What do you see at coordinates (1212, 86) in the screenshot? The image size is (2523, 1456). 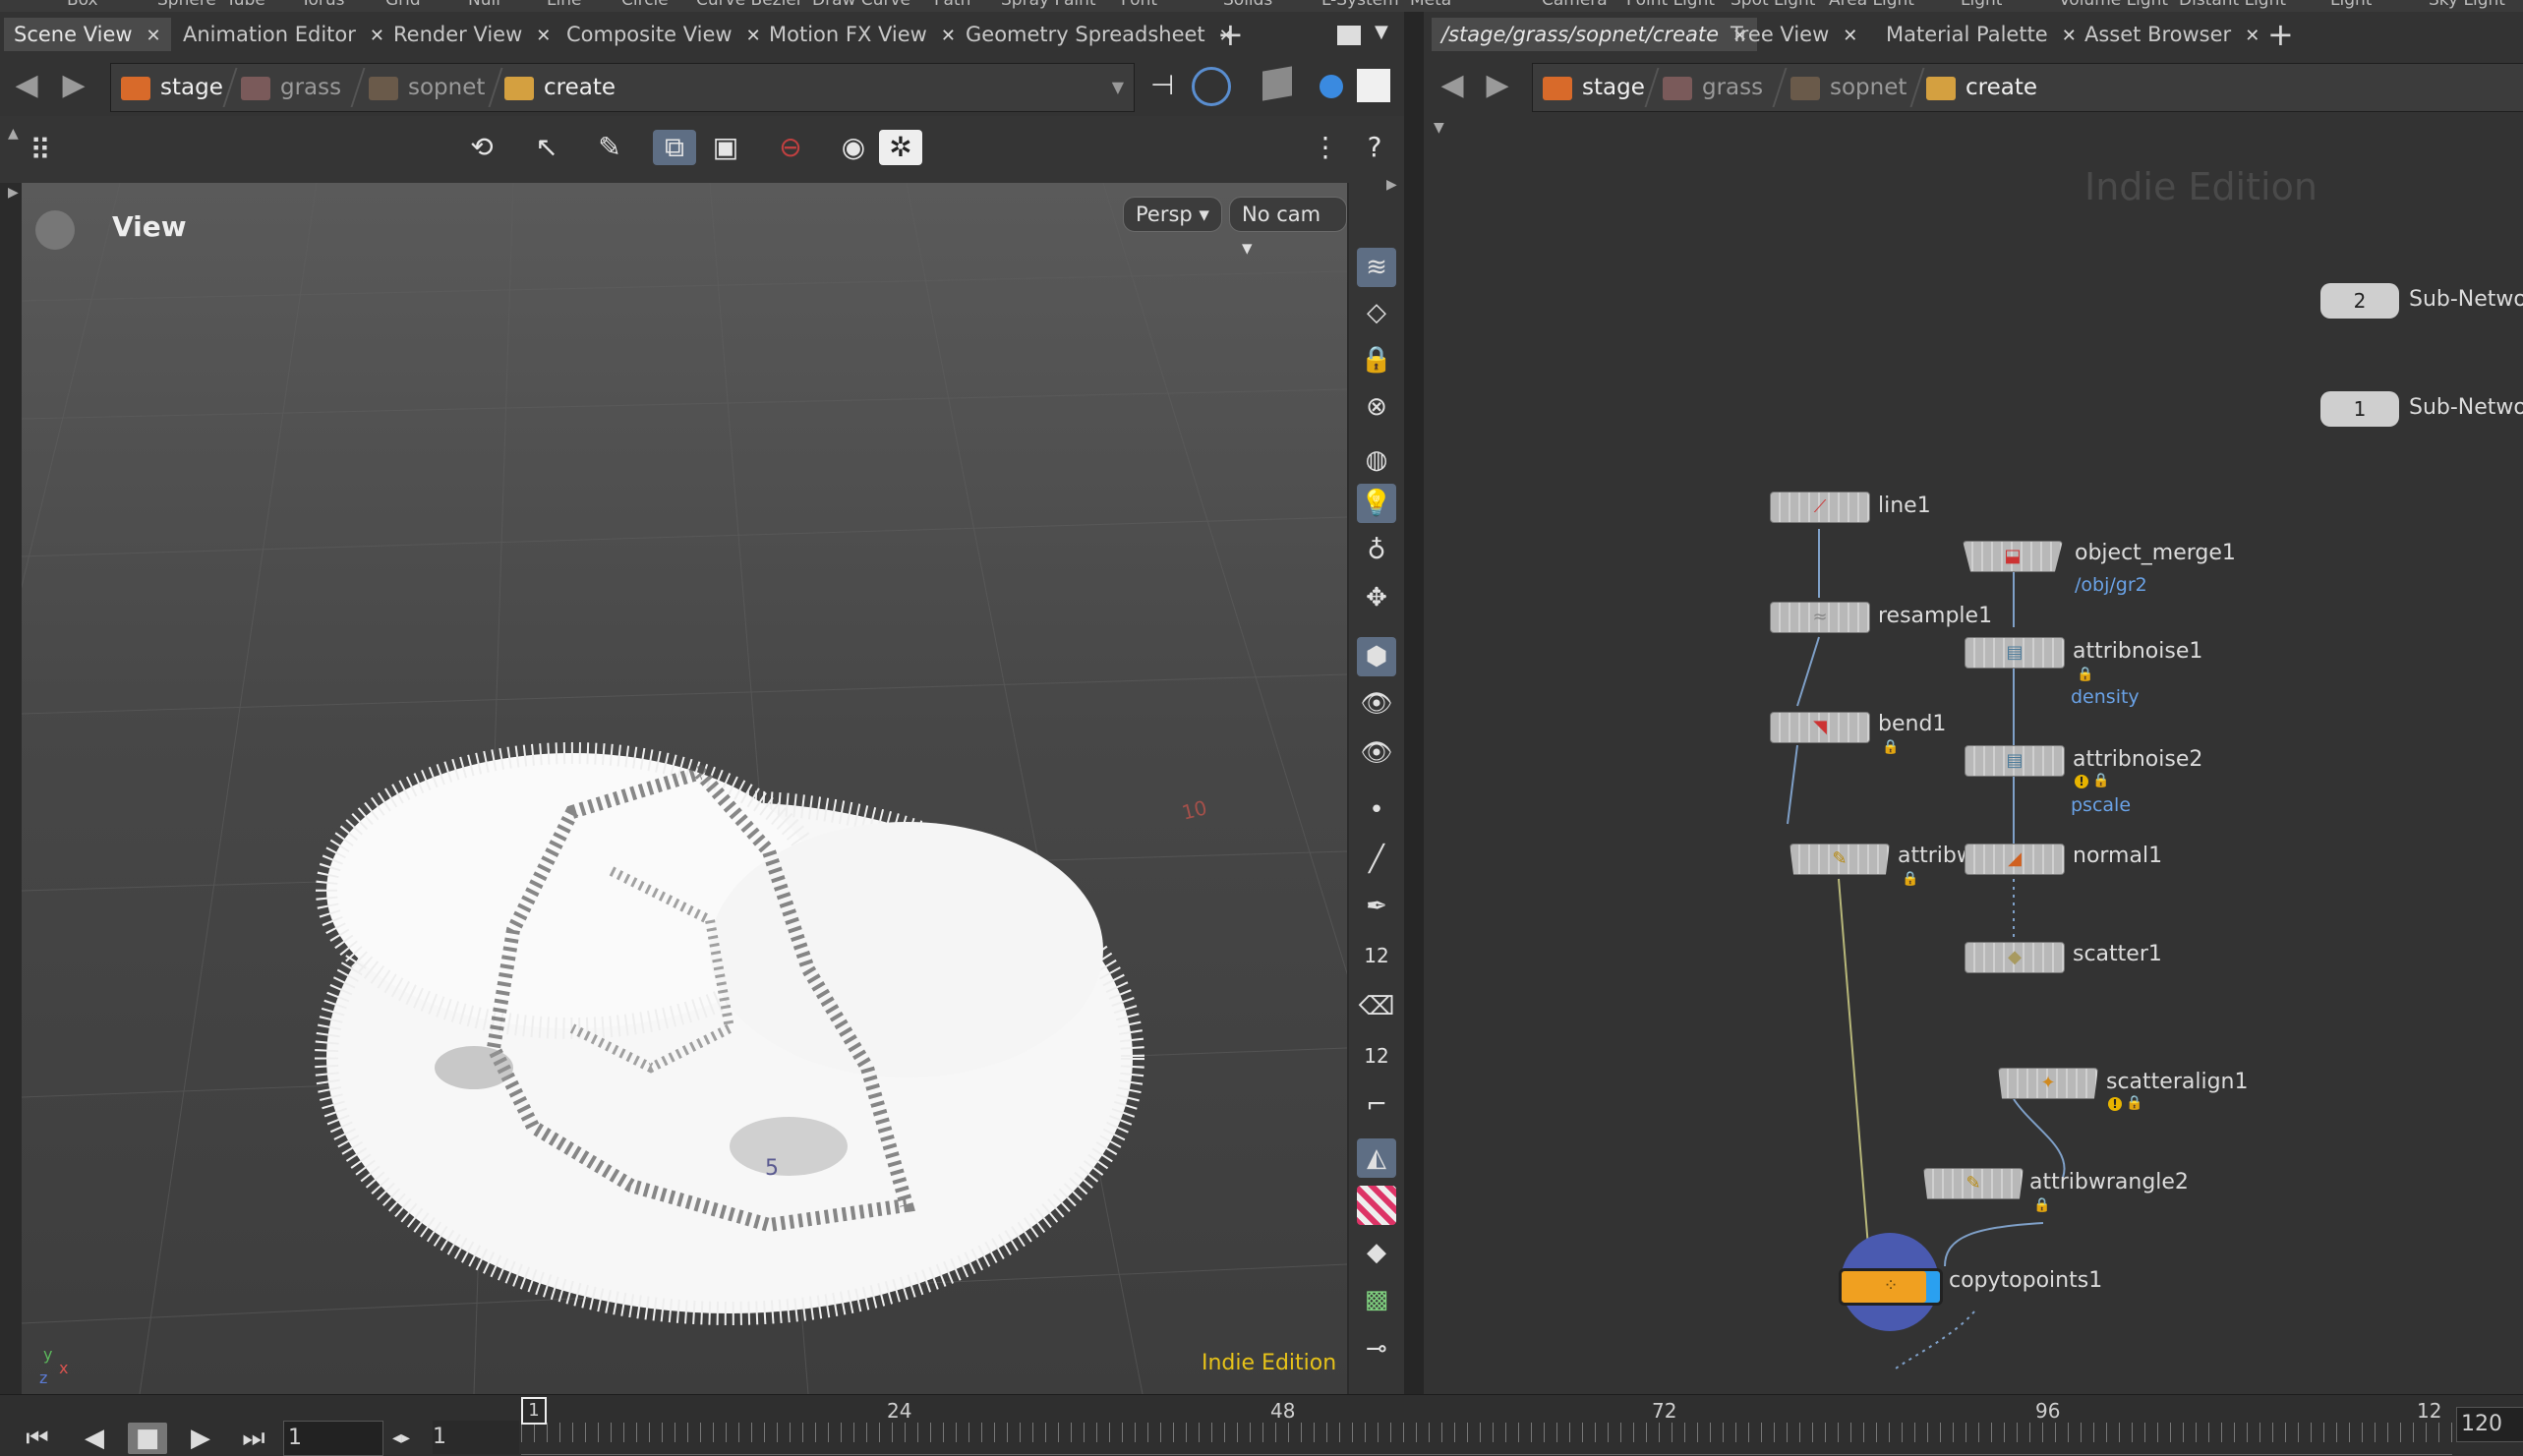 I see `link-icon` at bounding box center [1212, 86].